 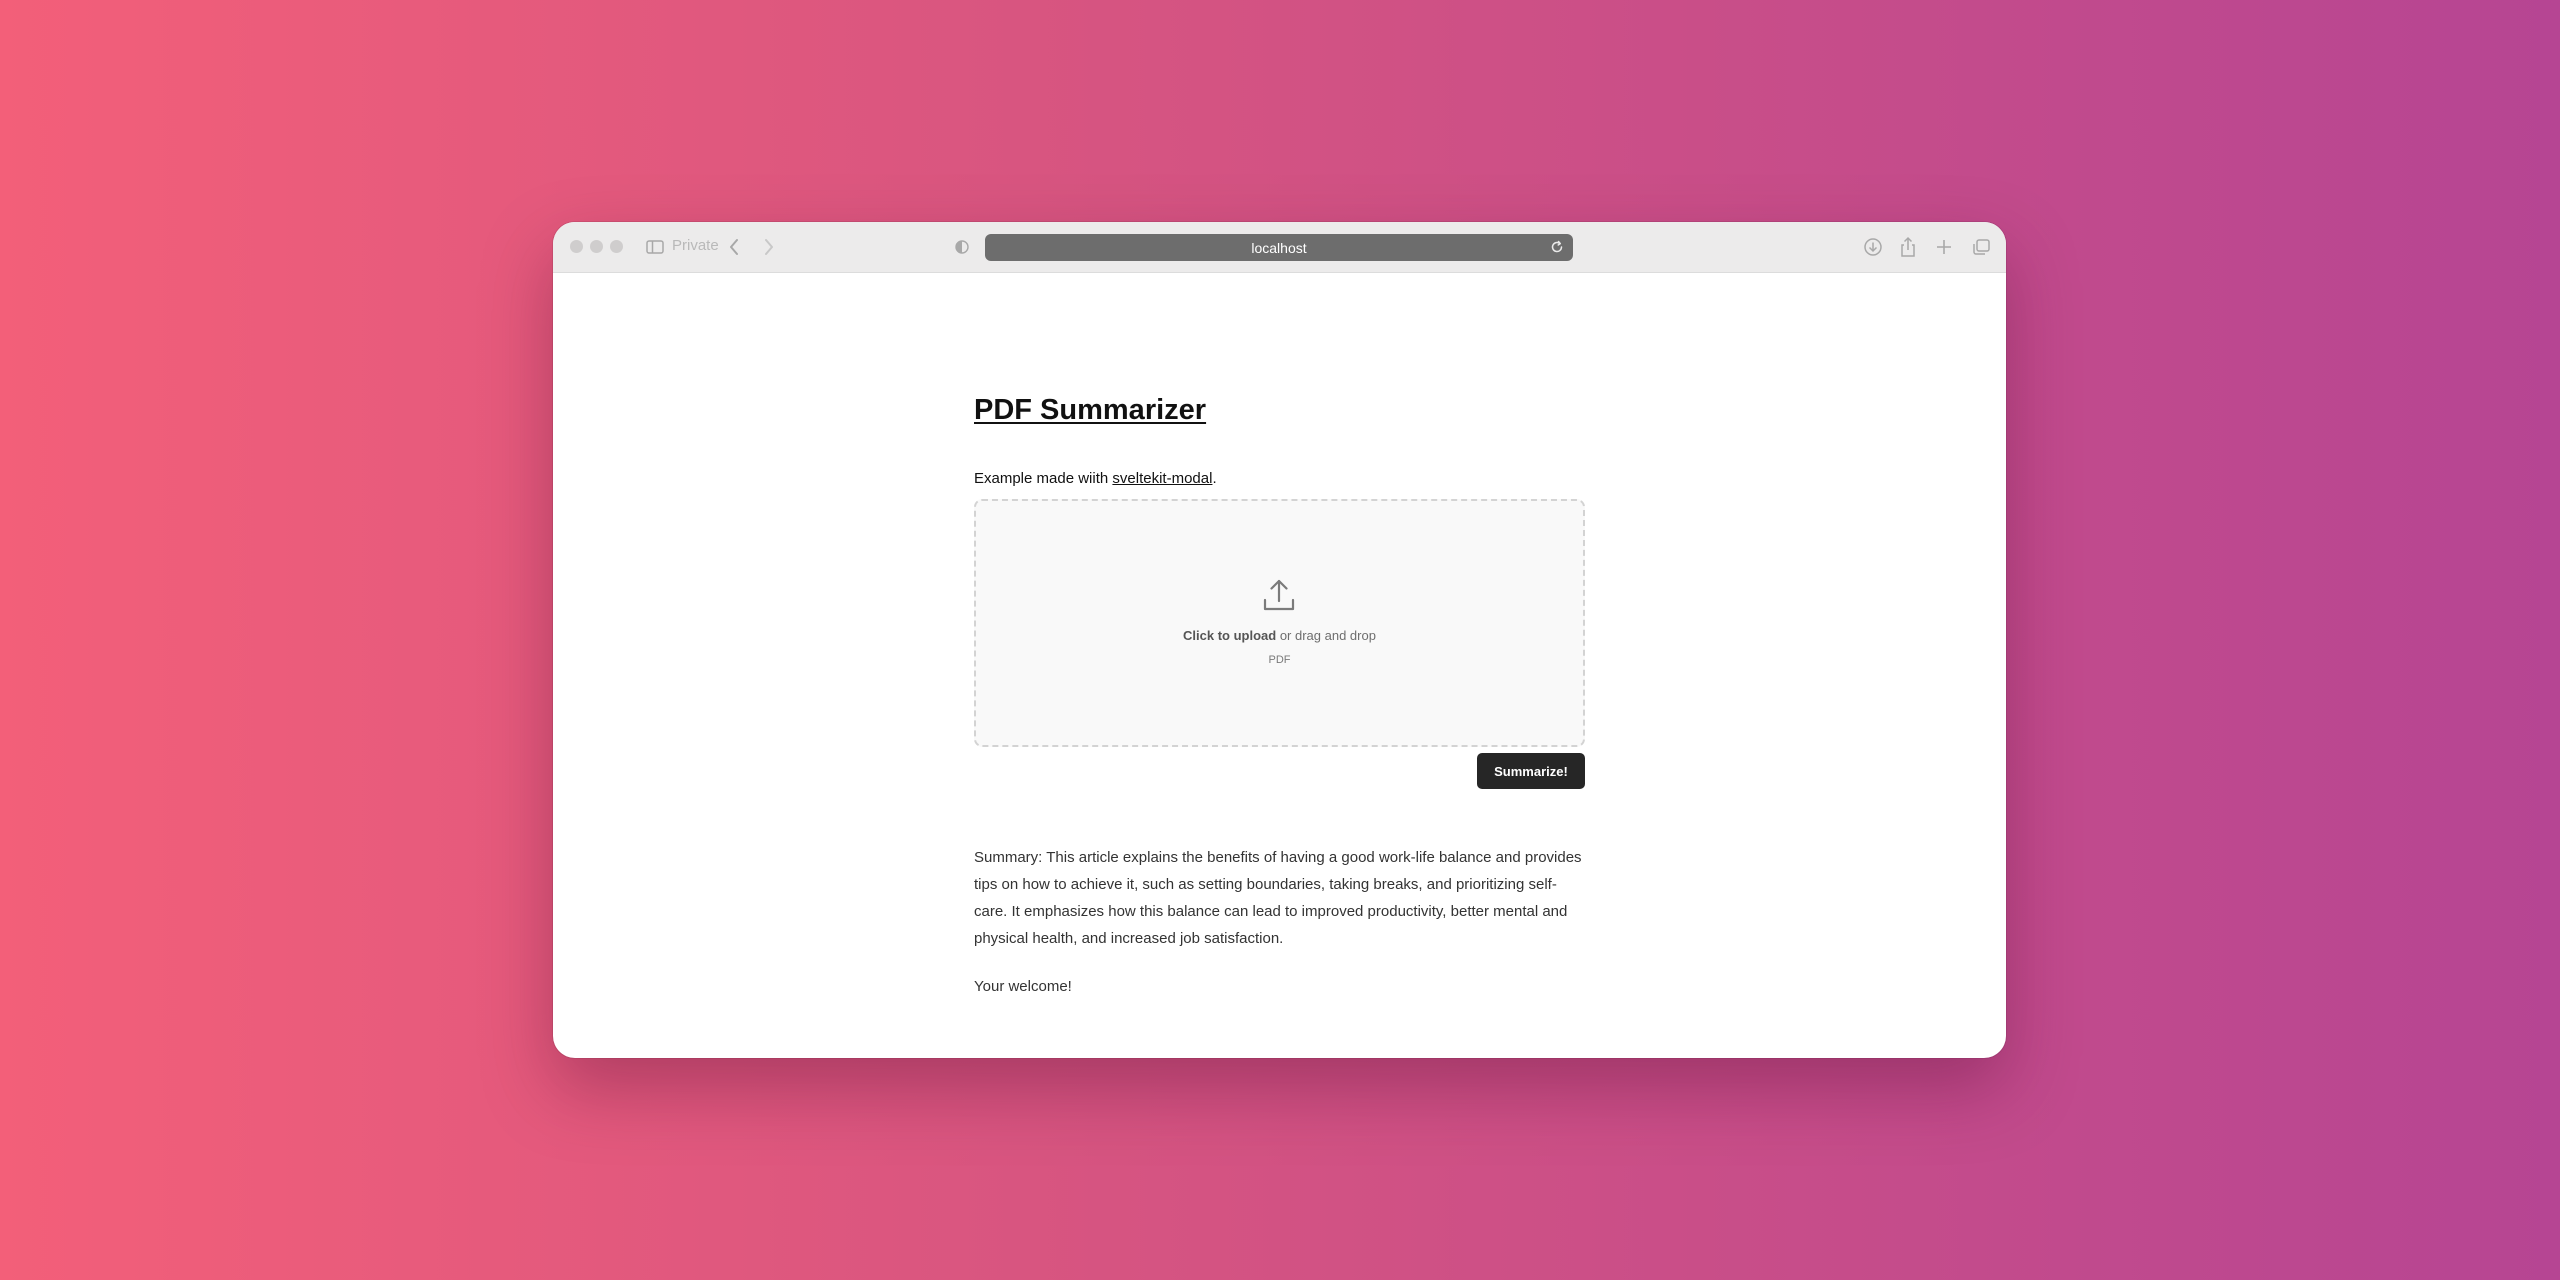 What do you see at coordinates (1043, 478) in the screenshot?
I see `subtitle-text: Example made wiith` at bounding box center [1043, 478].